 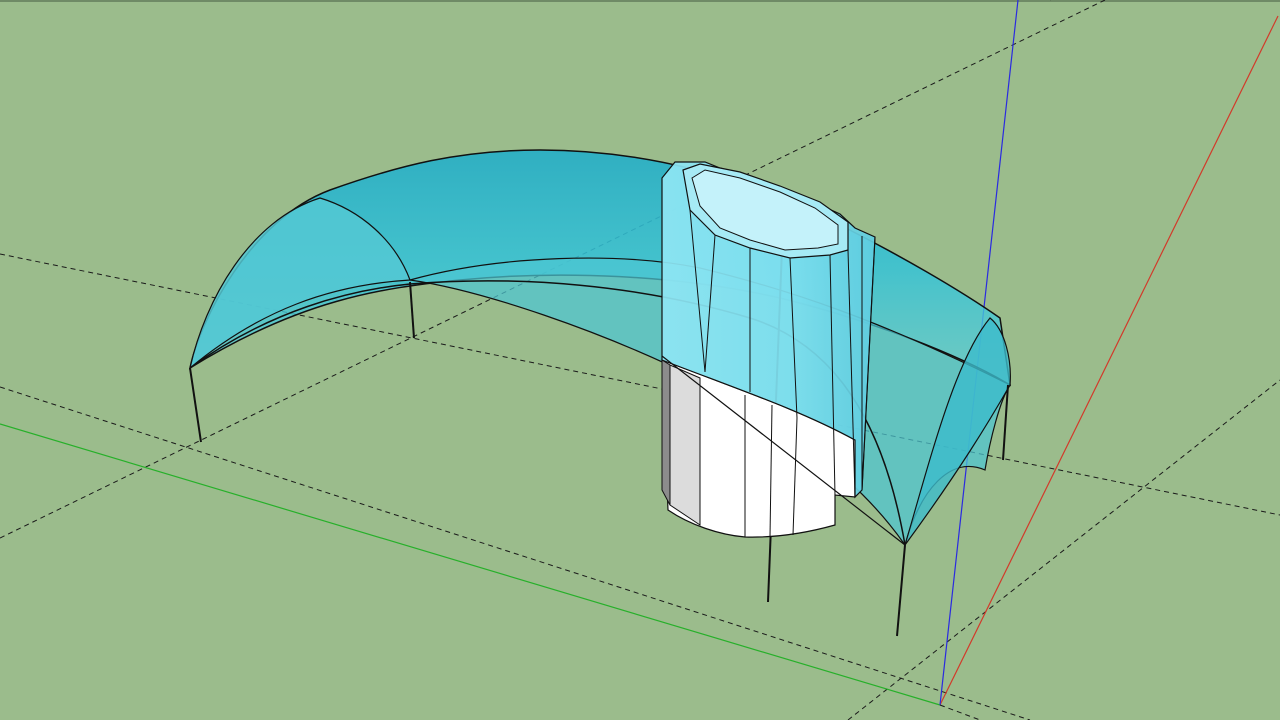 What do you see at coordinates (960, 712) in the screenshot?
I see `guide-line` at bounding box center [960, 712].